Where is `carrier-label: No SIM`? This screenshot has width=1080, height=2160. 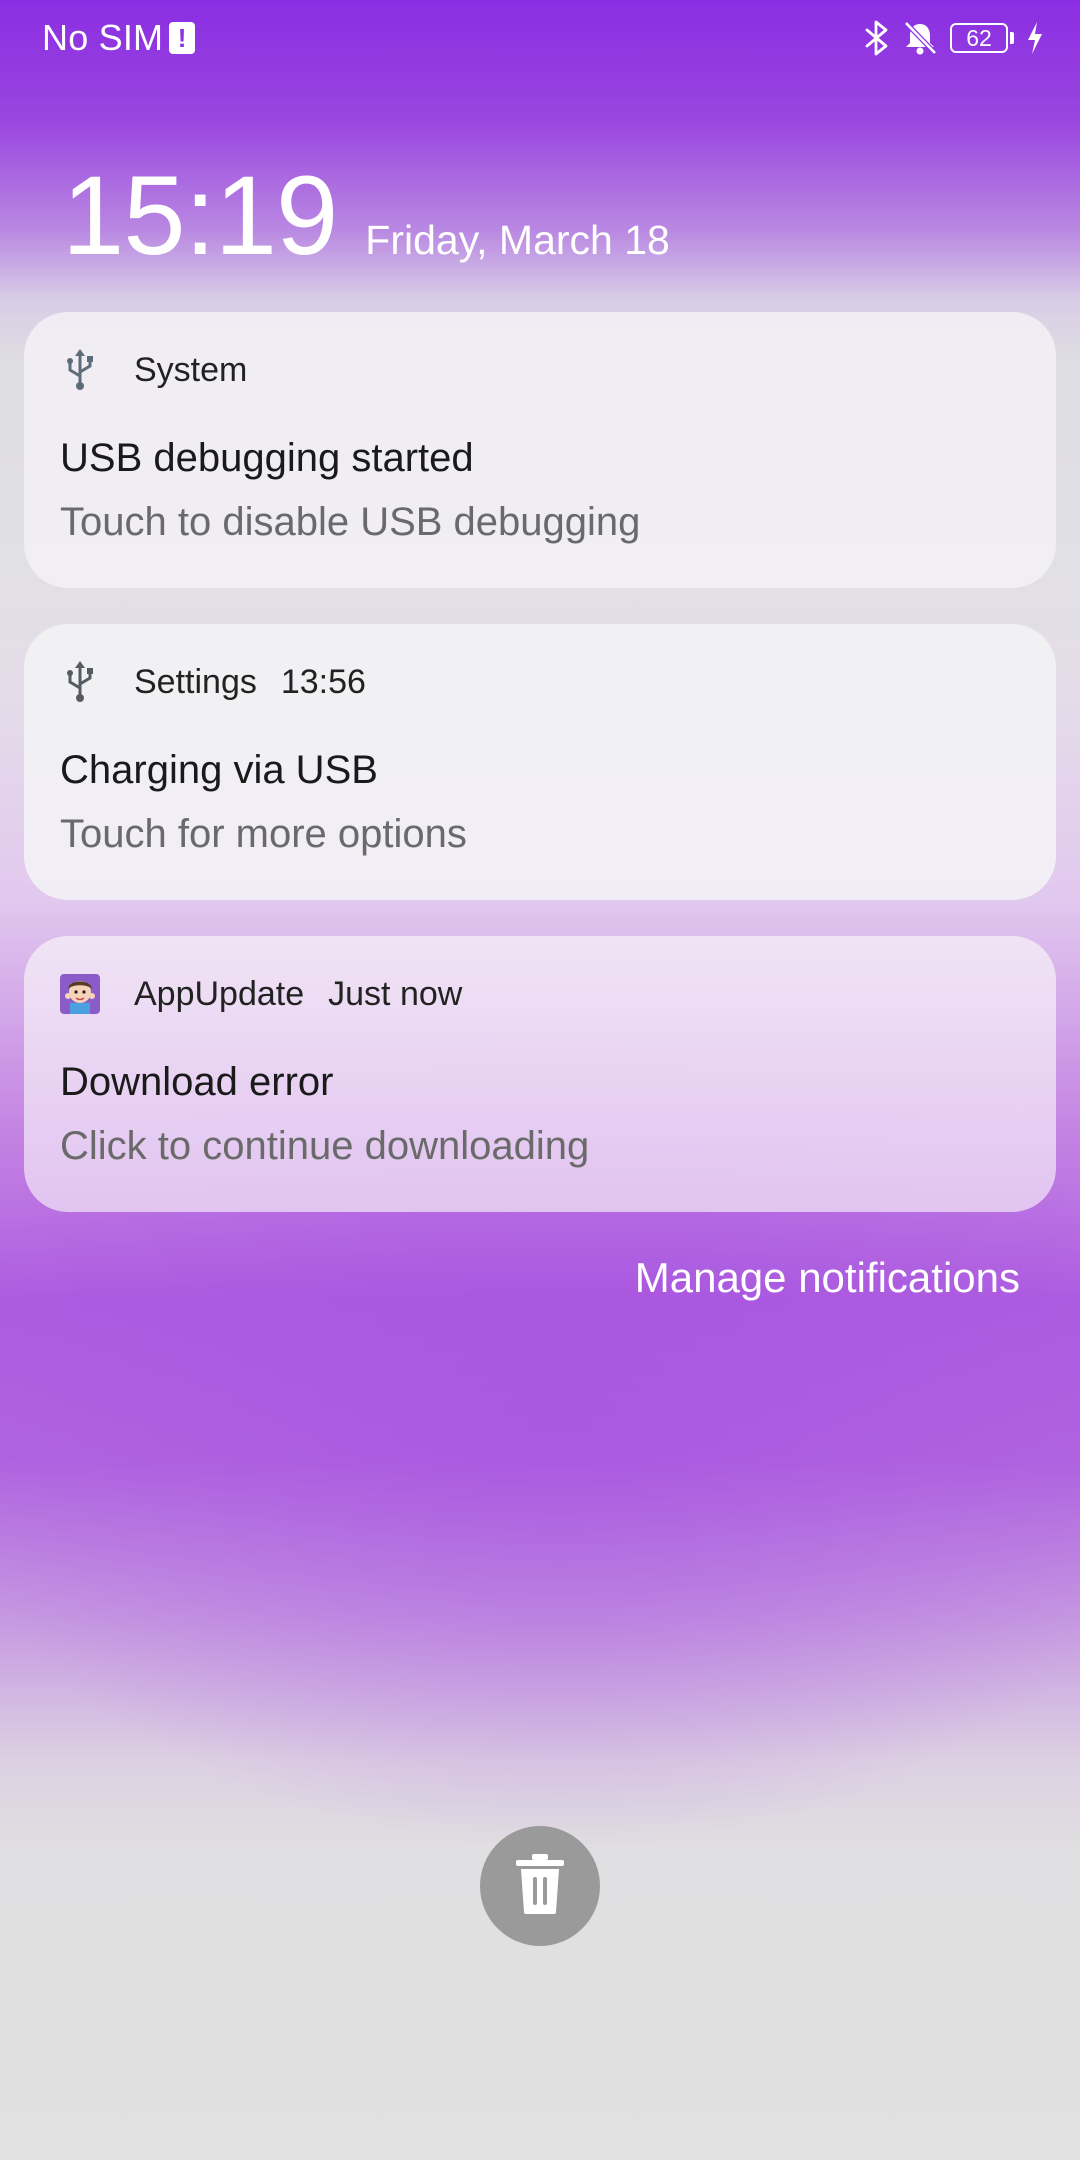
carrier-label: No SIM is located at coordinates (103, 37).